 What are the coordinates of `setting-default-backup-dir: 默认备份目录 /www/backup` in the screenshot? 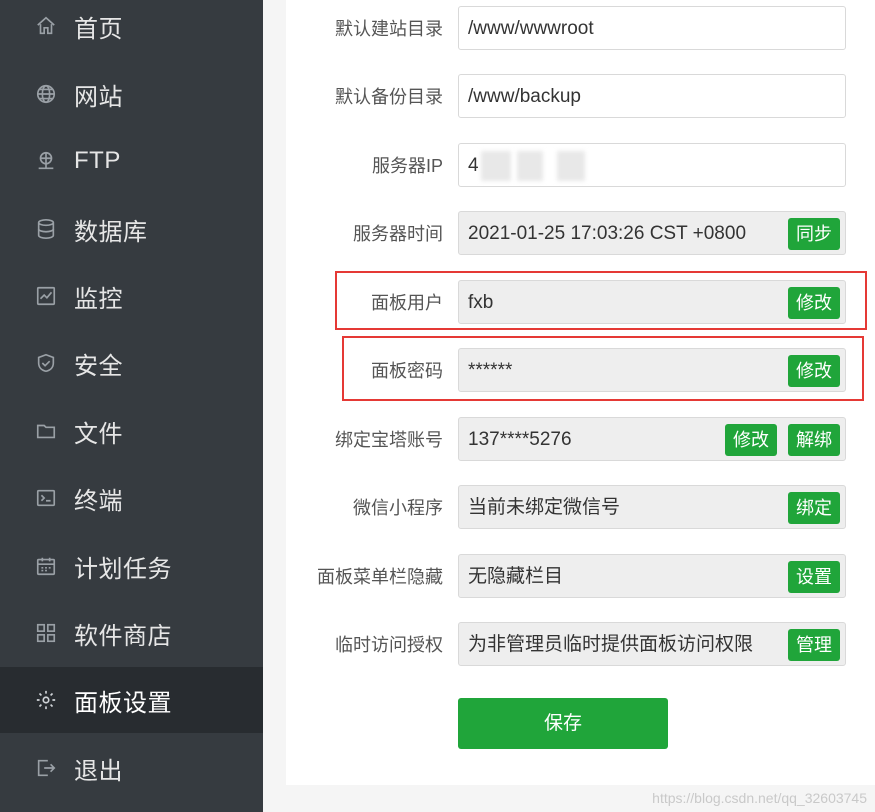 It's located at (580, 97).